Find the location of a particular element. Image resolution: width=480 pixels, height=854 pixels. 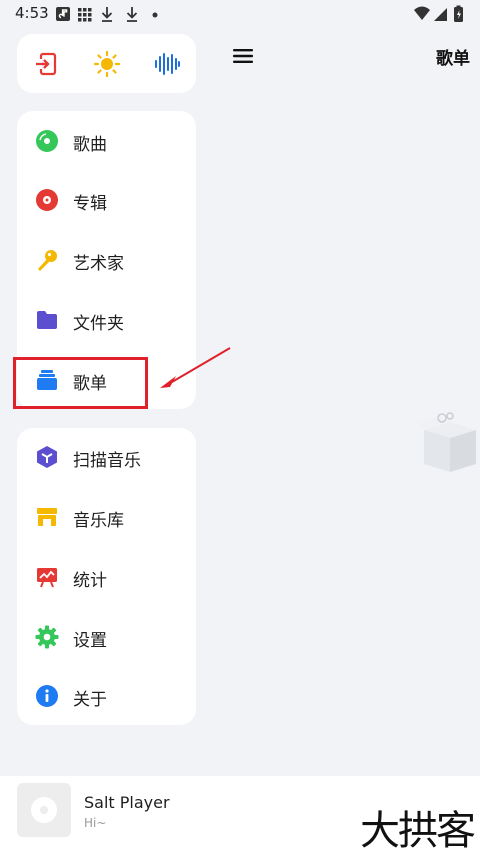

folder-icon is located at coordinates (47, 320).